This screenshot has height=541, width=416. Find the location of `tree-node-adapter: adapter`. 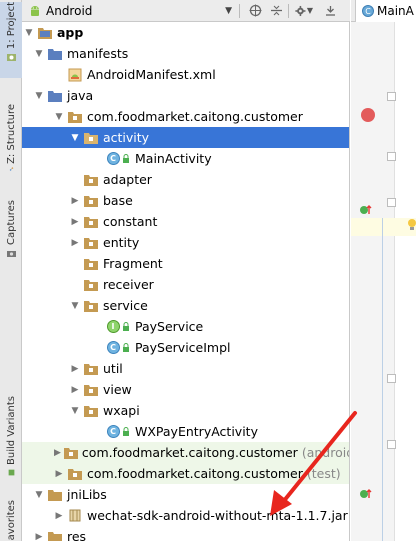

tree-node-adapter: adapter is located at coordinates (185, 179).